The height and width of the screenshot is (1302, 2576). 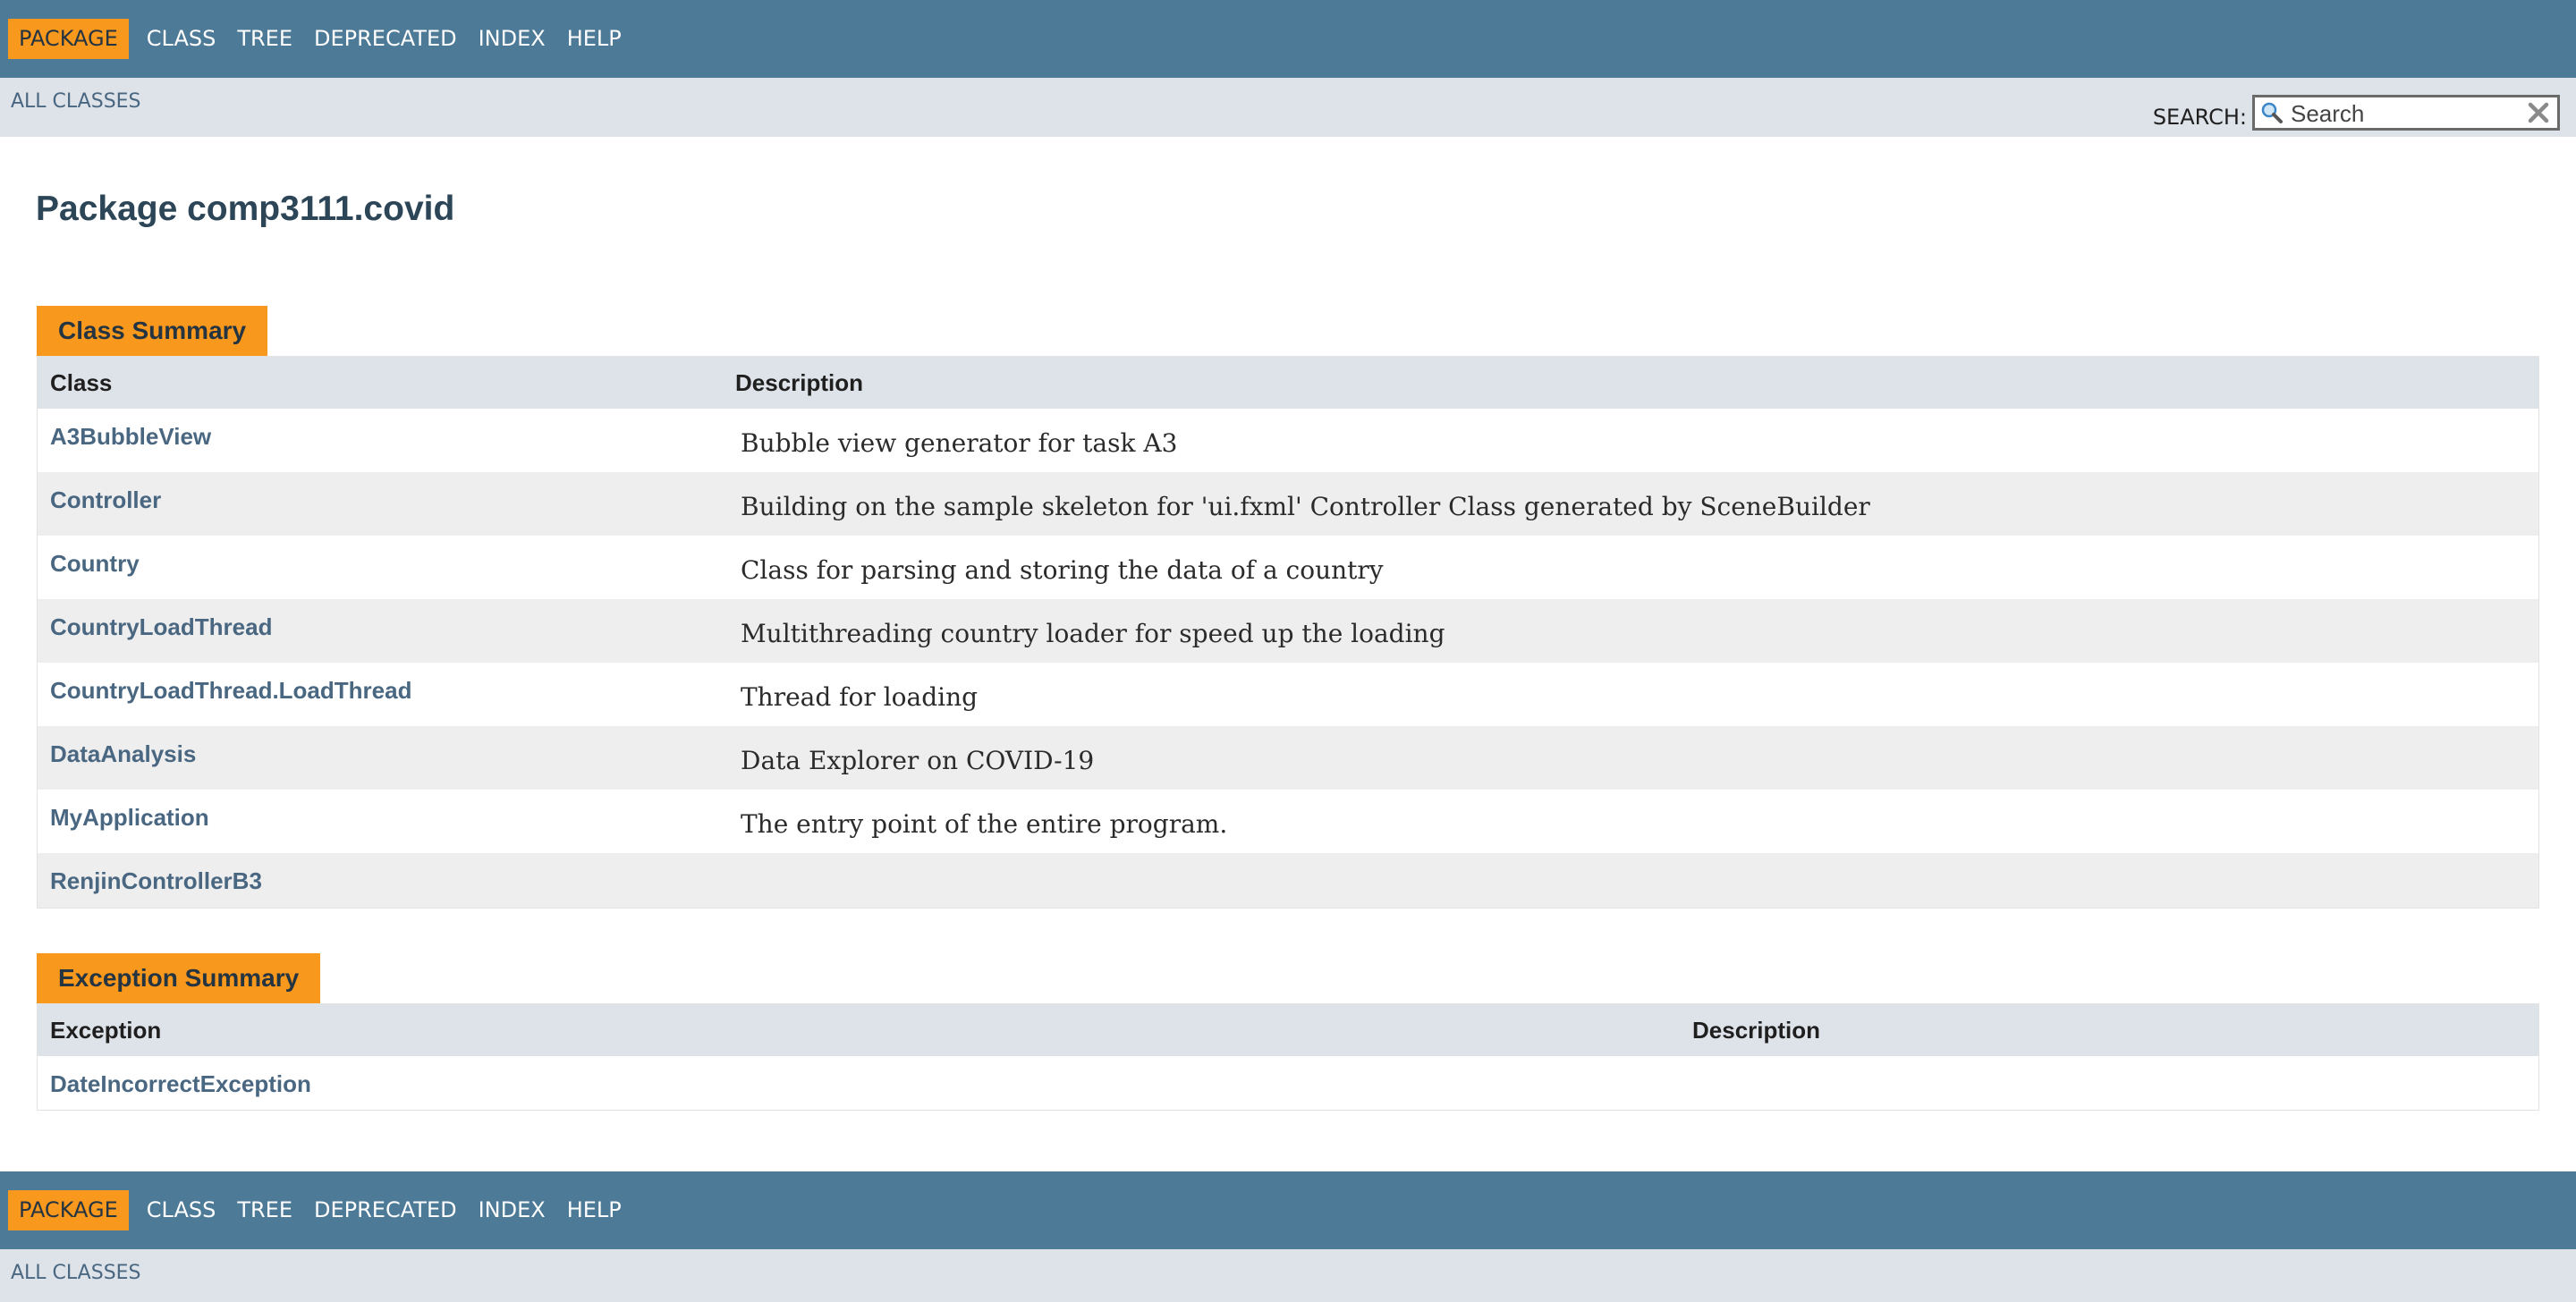 What do you see at coordinates (385, 1210) in the screenshot?
I see `bottom-nav-deprecated: DEPRECATED` at bounding box center [385, 1210].